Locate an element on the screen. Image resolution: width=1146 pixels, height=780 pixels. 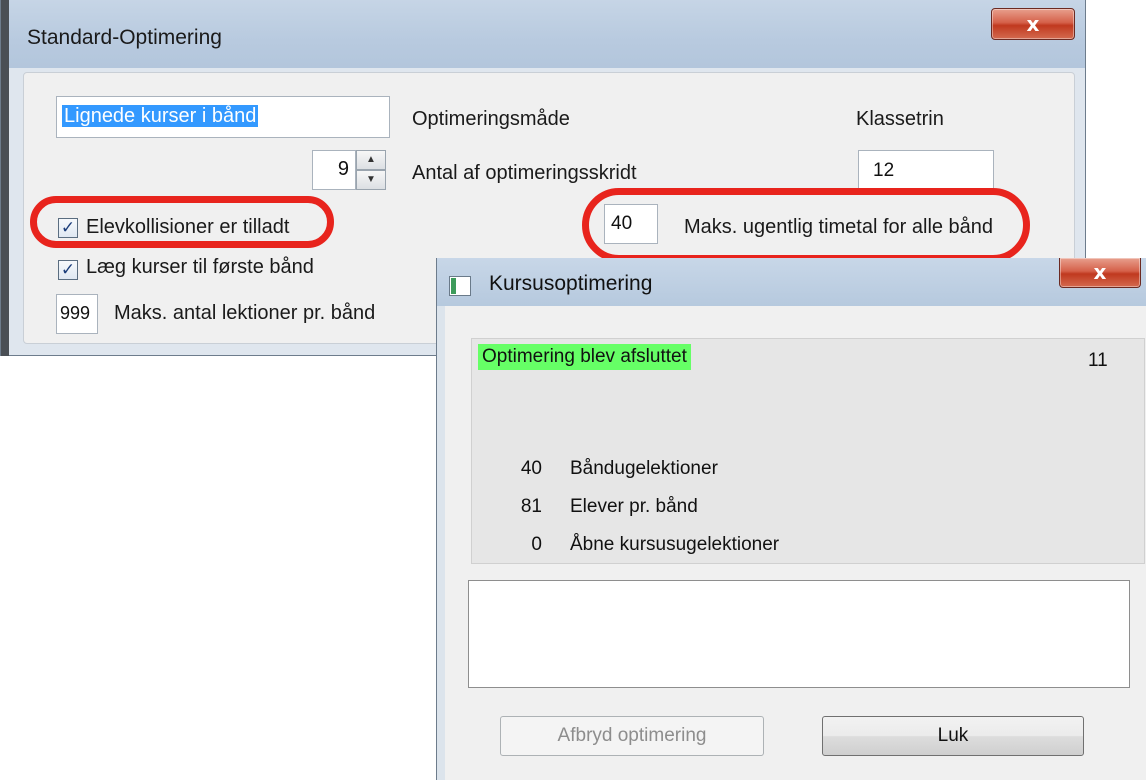
close-button: Luk is located at coordinates (953, 736).